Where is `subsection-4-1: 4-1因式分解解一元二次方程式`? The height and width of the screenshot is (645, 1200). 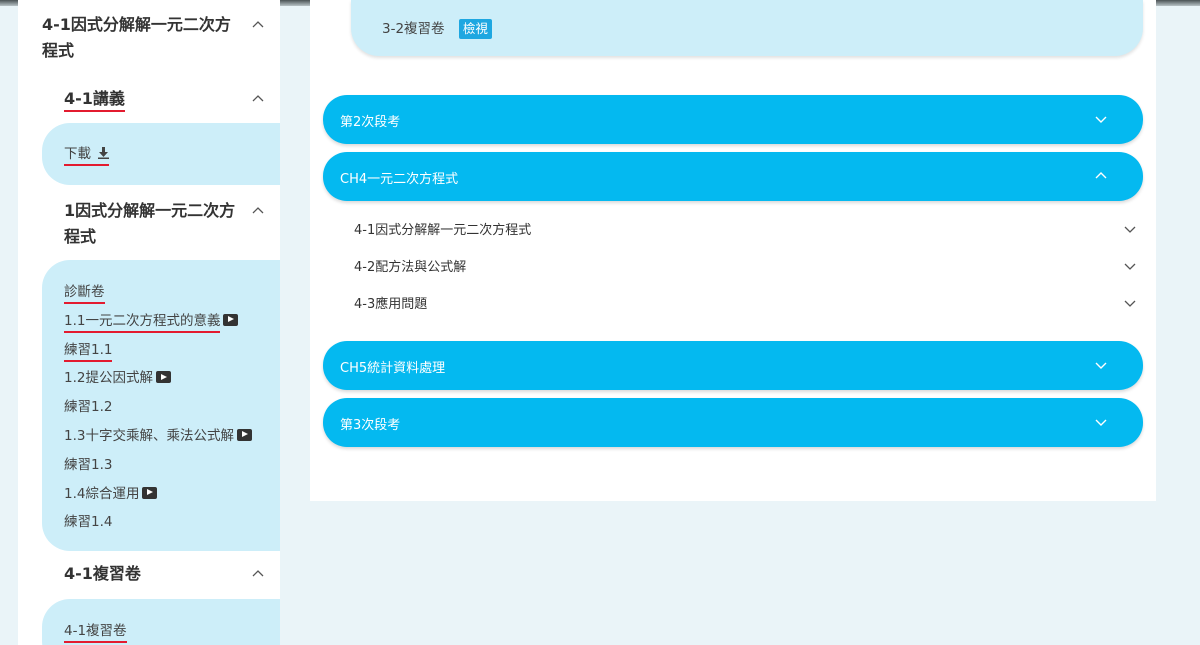 subsection-4-1: 4-1因式分解解一元二次方程式 is located at coordinates (745, 228).